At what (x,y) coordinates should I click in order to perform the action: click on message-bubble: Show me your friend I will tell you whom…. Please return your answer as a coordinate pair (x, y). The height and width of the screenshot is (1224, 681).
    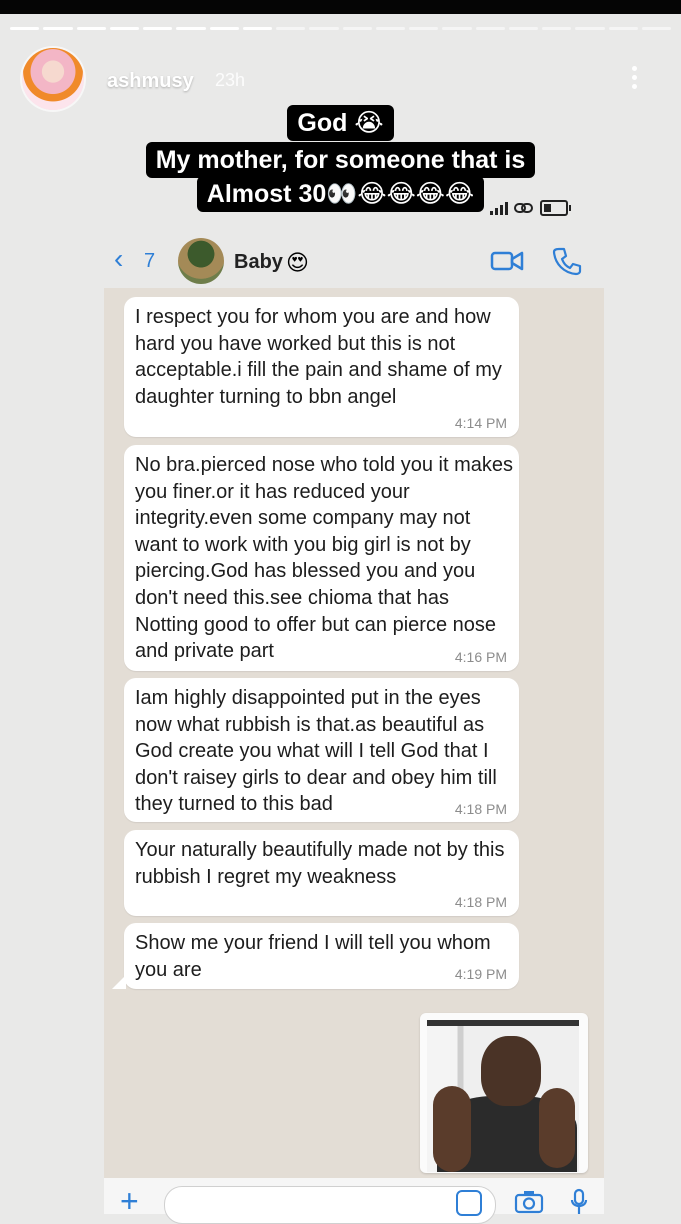
    Looking at the image, I should click on (321, 956).